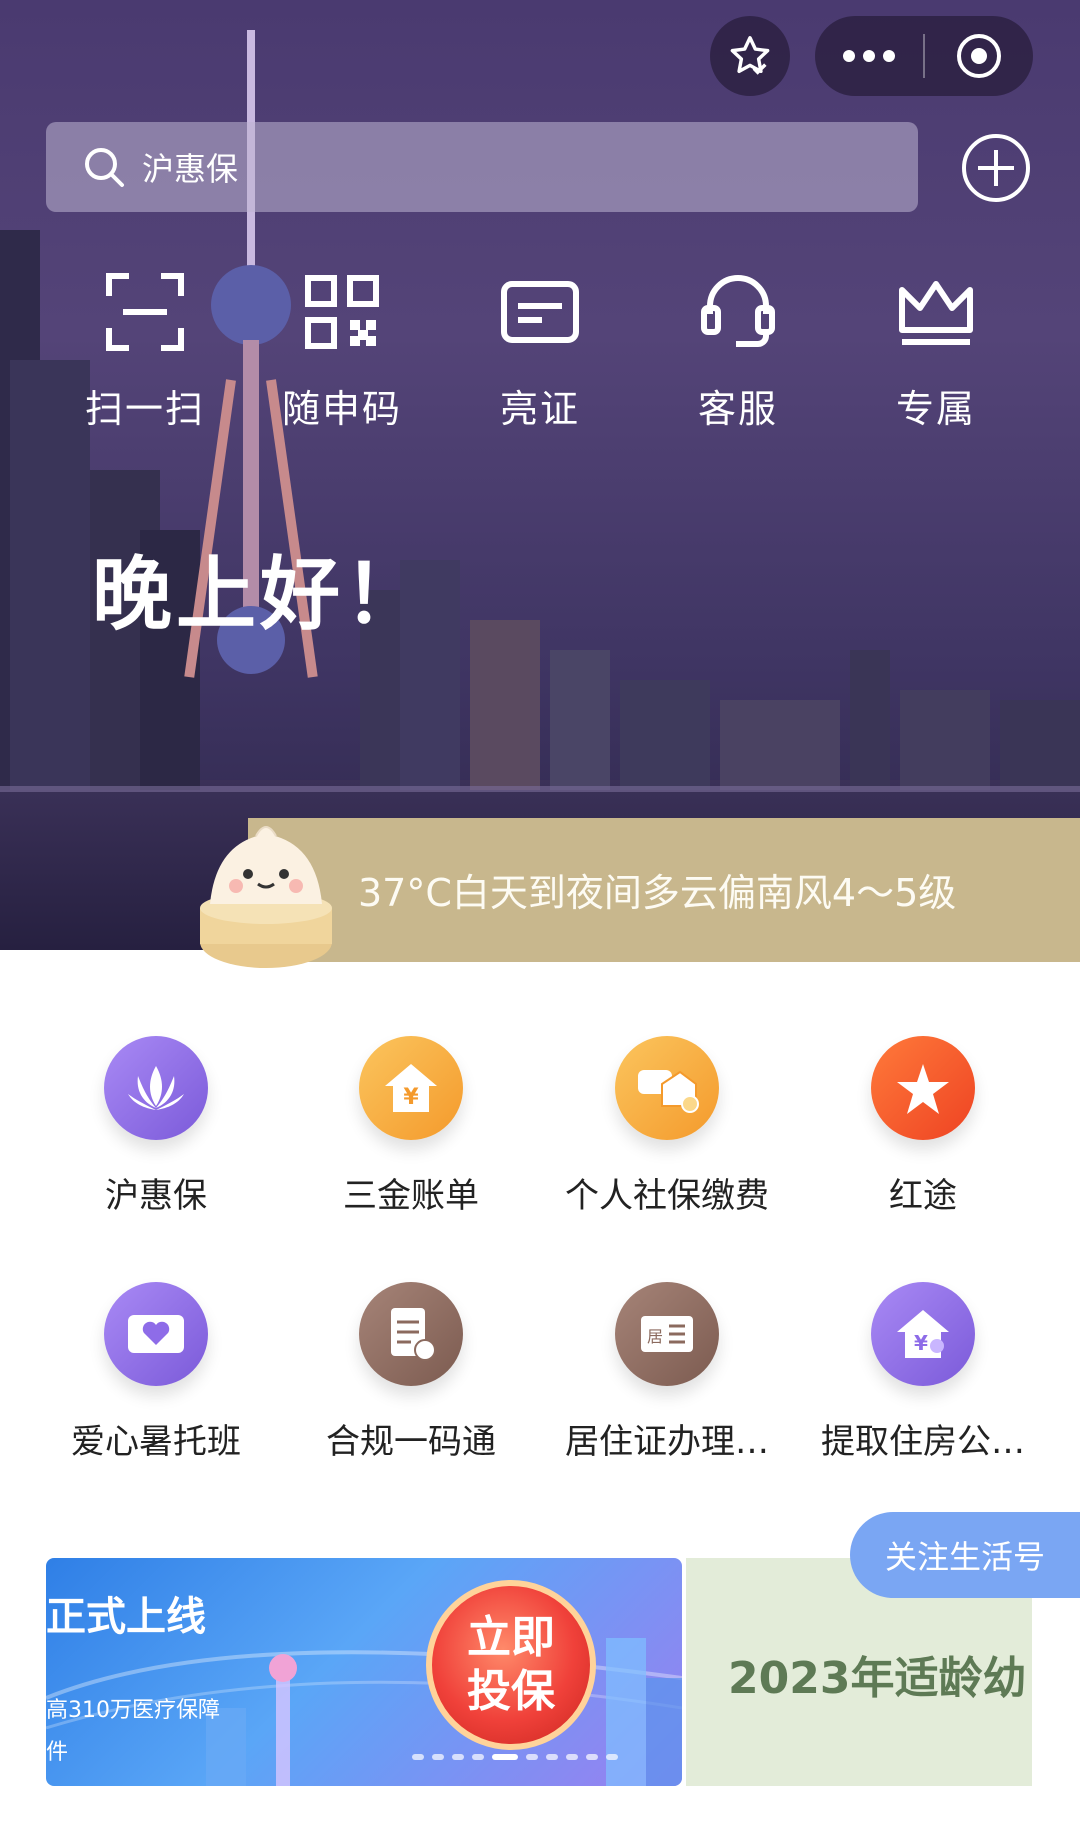 The height and width of the screenshot is (1826, 1080). I want to click on residence-card-icon: 居, so click(667, 1334).